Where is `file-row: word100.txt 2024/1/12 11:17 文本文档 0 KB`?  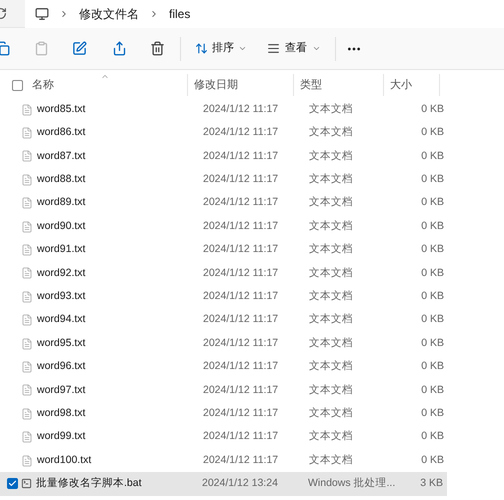
file-row: word100.txt 2024/1/12 11:17 文本文档 0 KB is located at coordinates (223, 460).